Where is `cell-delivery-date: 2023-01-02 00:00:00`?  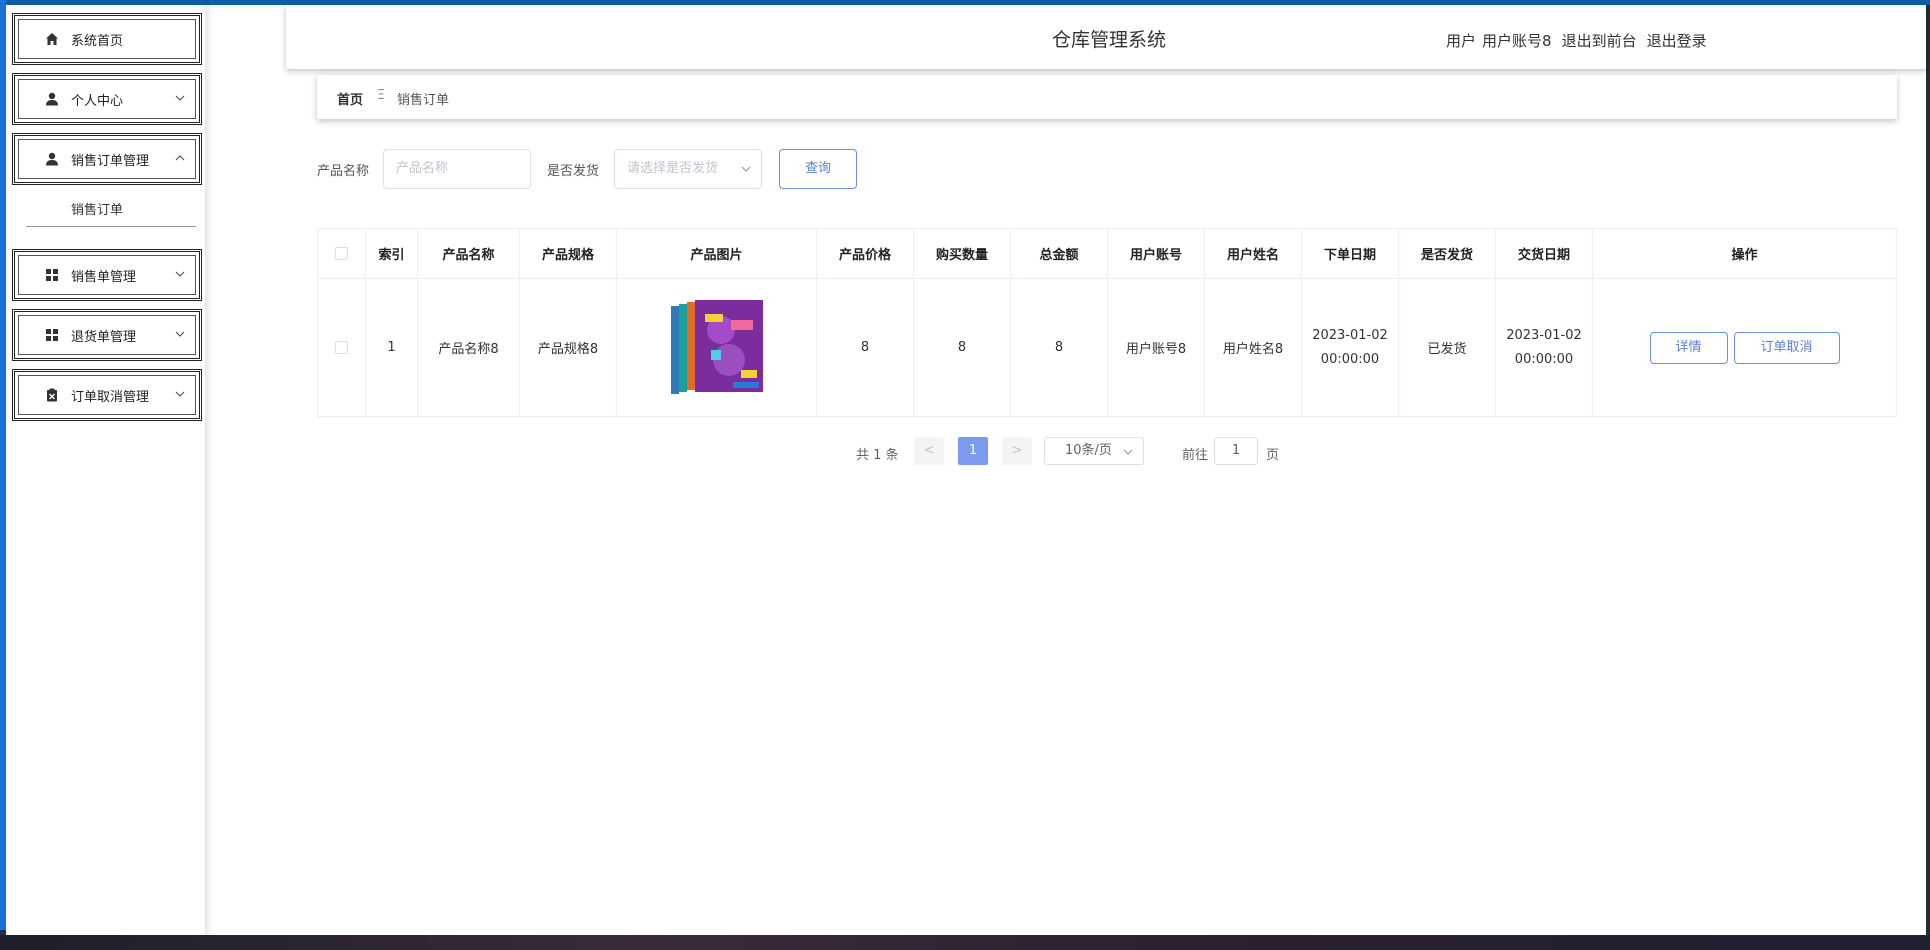
cell-delivery-date: 2023-01-02 00:00:00 is located at coordinates (1544, 347).